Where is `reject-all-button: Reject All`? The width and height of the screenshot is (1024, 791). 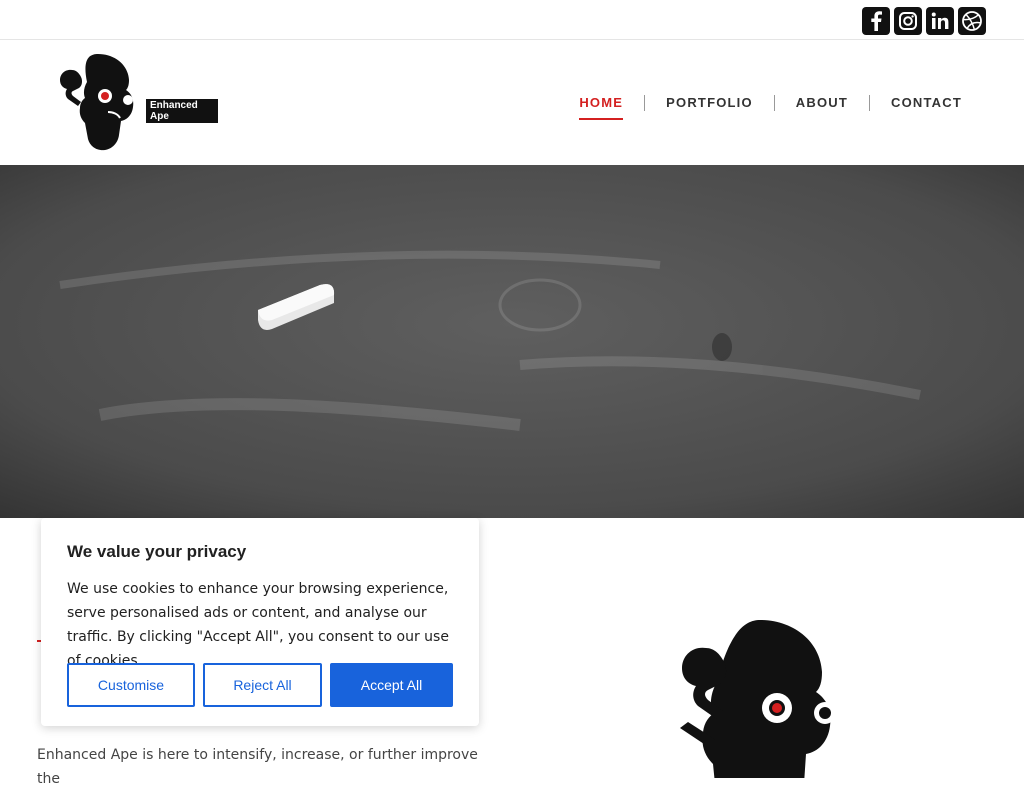 reject-all-button: Reject All is located at coordinates (262, 685).